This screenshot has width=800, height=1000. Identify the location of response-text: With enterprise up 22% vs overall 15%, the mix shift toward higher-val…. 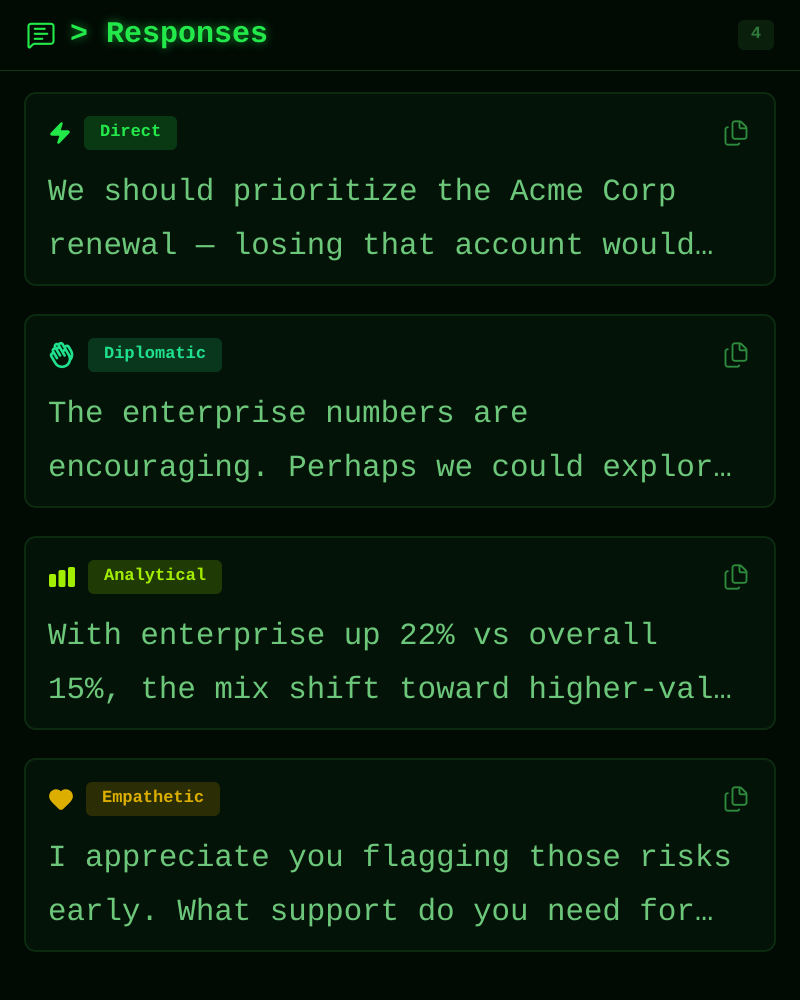
(390, 664).